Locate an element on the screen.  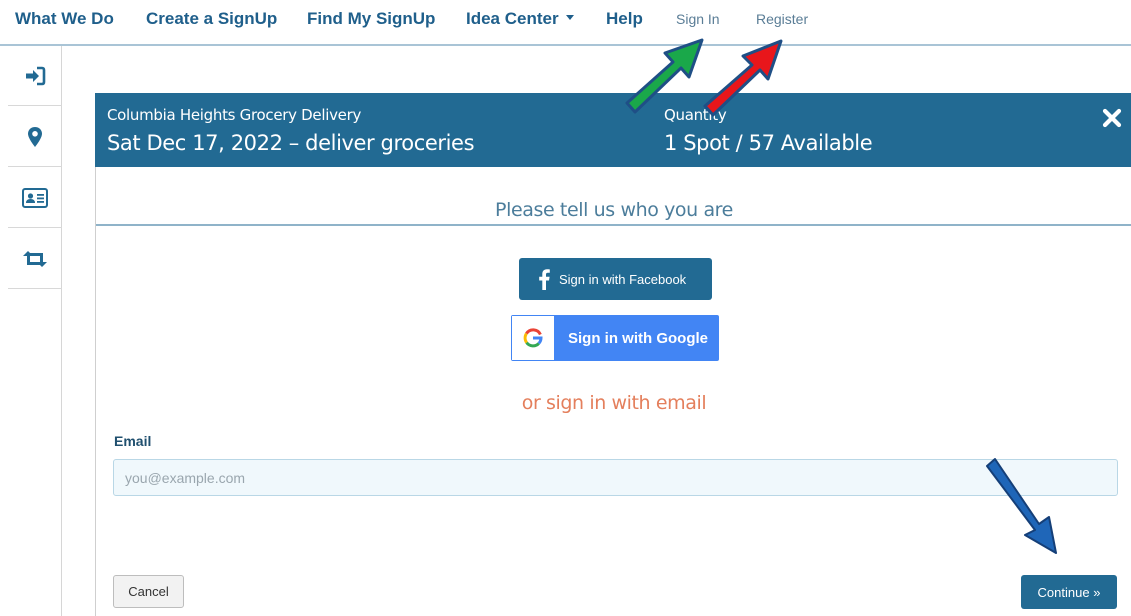
continue-button: Continue » is located at coordinates (1069, 592).